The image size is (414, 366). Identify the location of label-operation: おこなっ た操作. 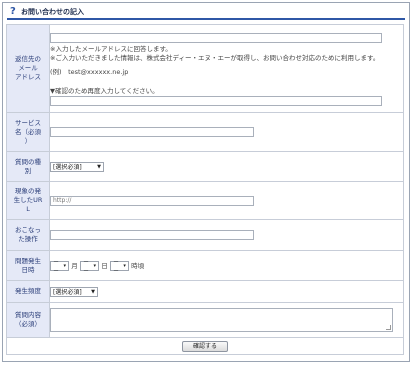
(28, 235).